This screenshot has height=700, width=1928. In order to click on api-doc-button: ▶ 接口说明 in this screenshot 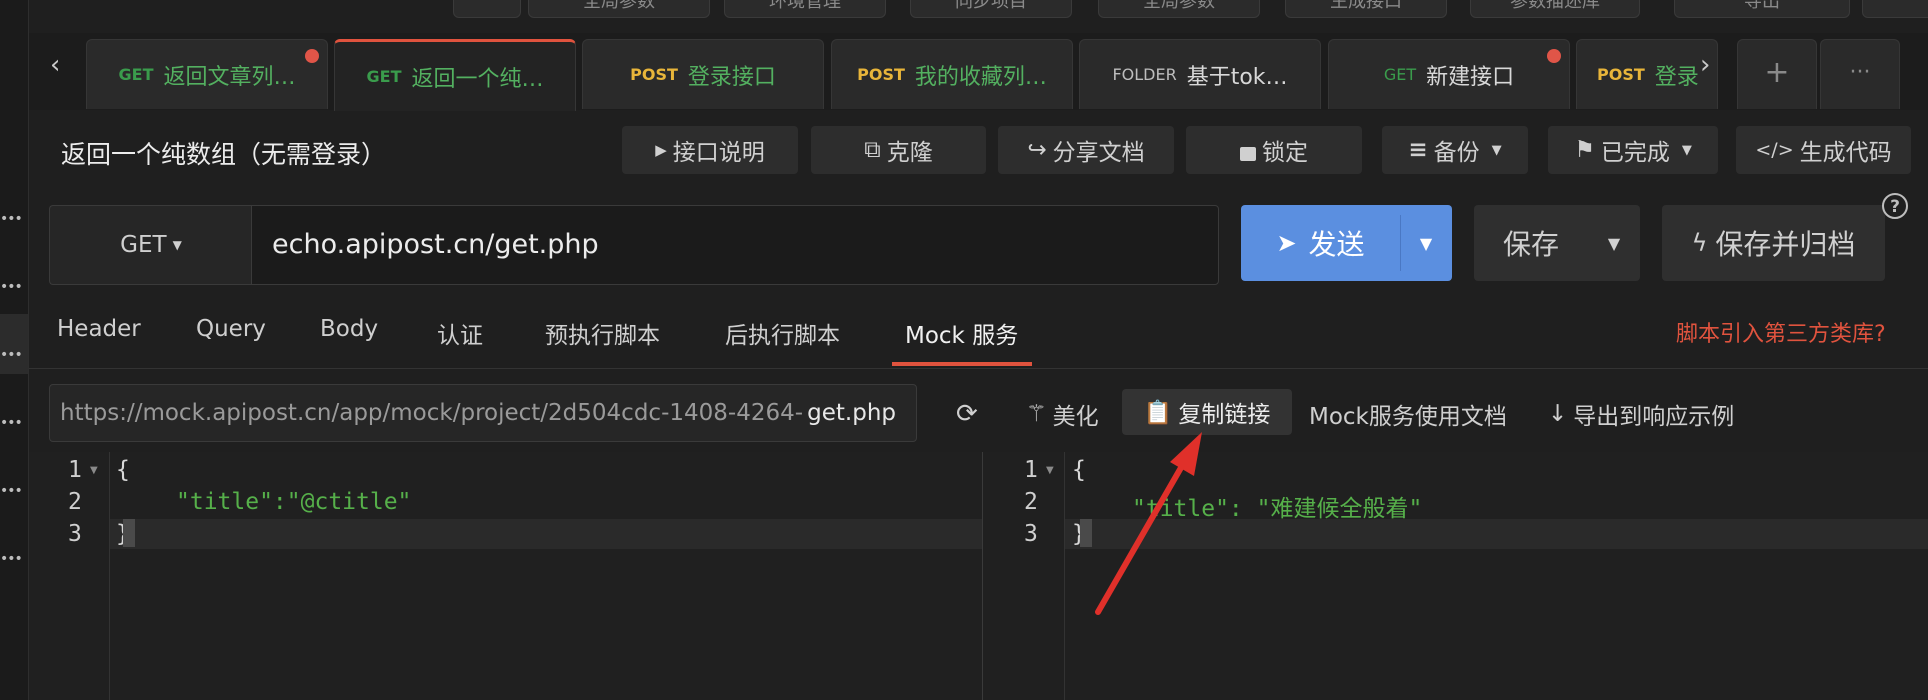, I will do `click(710, 150)`.